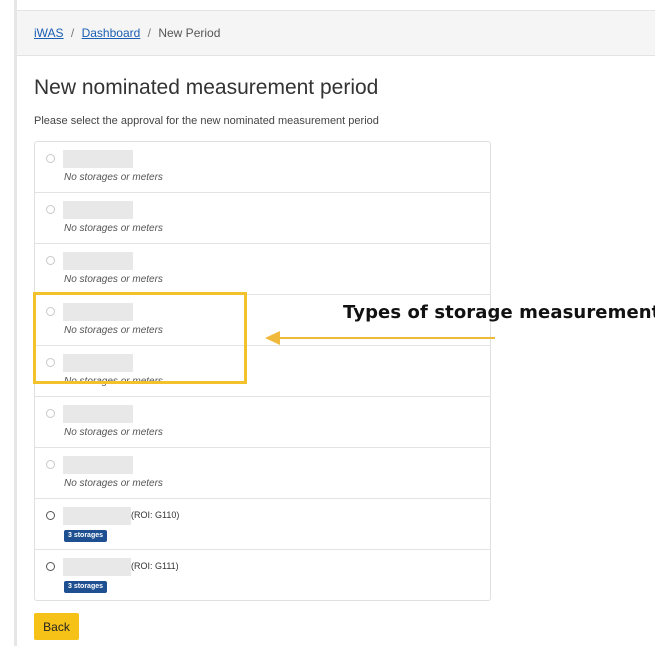 This screenshot has height=646, width=655. I want to click on annotation-arrow-icon, so click(272, 338).